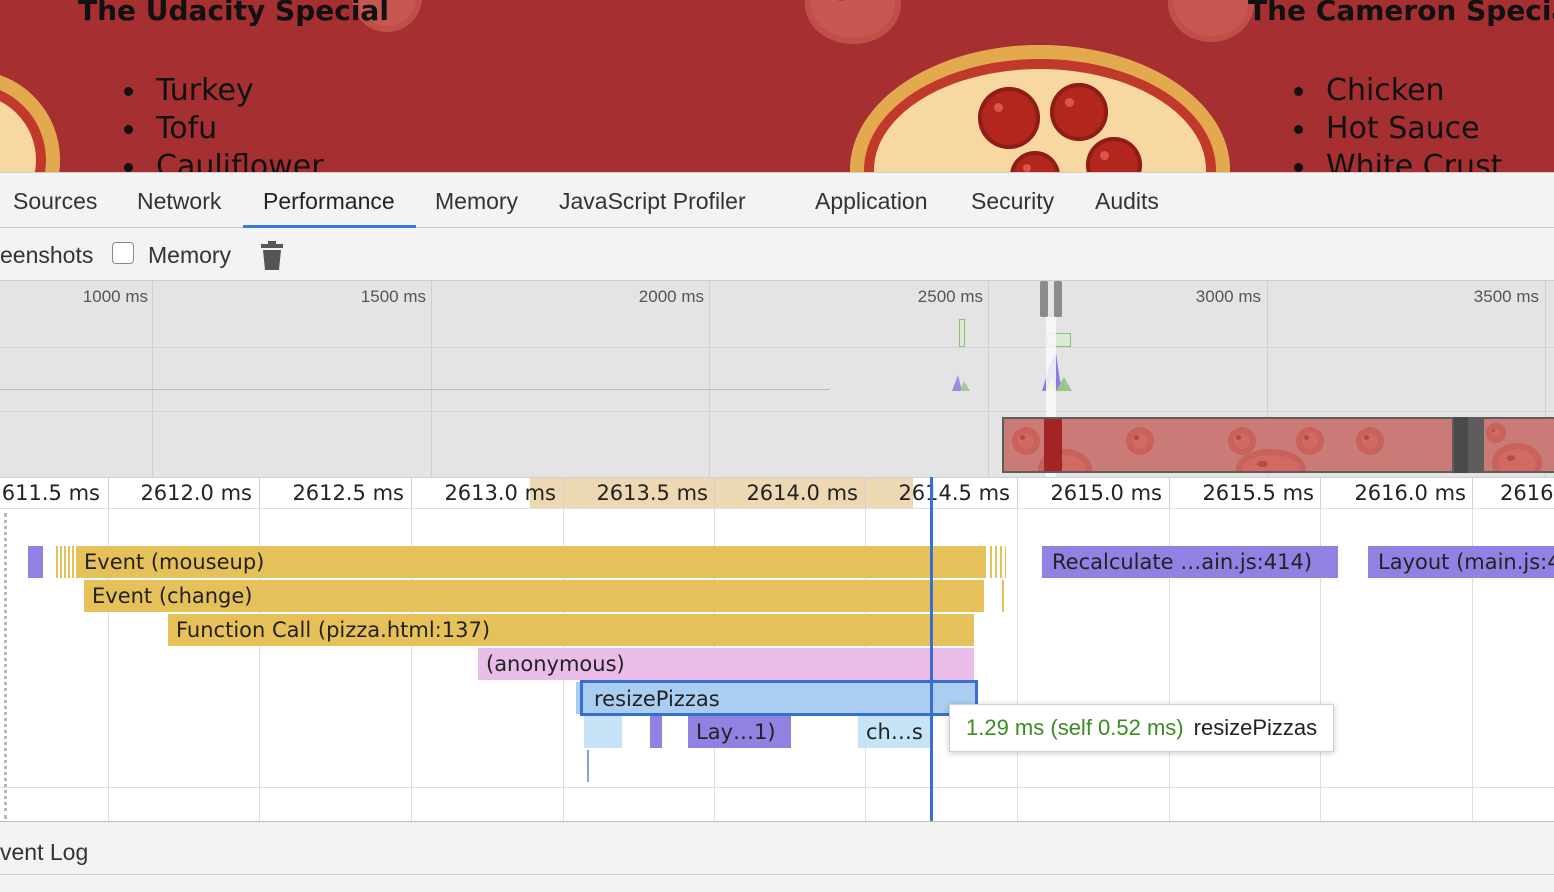  Describe the element at coordinates (1396, 91) in the screenshot. I see `ingredient-item: Chicken` at that location.